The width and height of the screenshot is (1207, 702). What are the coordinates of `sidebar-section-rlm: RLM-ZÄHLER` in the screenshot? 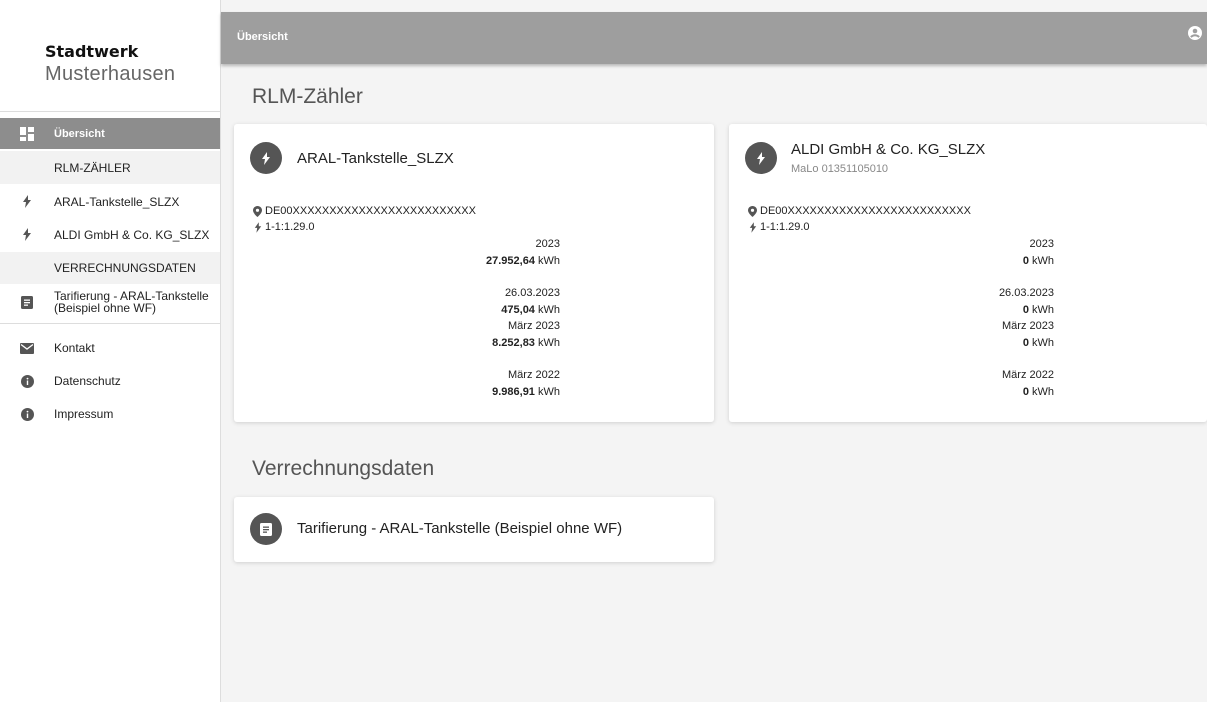 It's located at (110, 167).